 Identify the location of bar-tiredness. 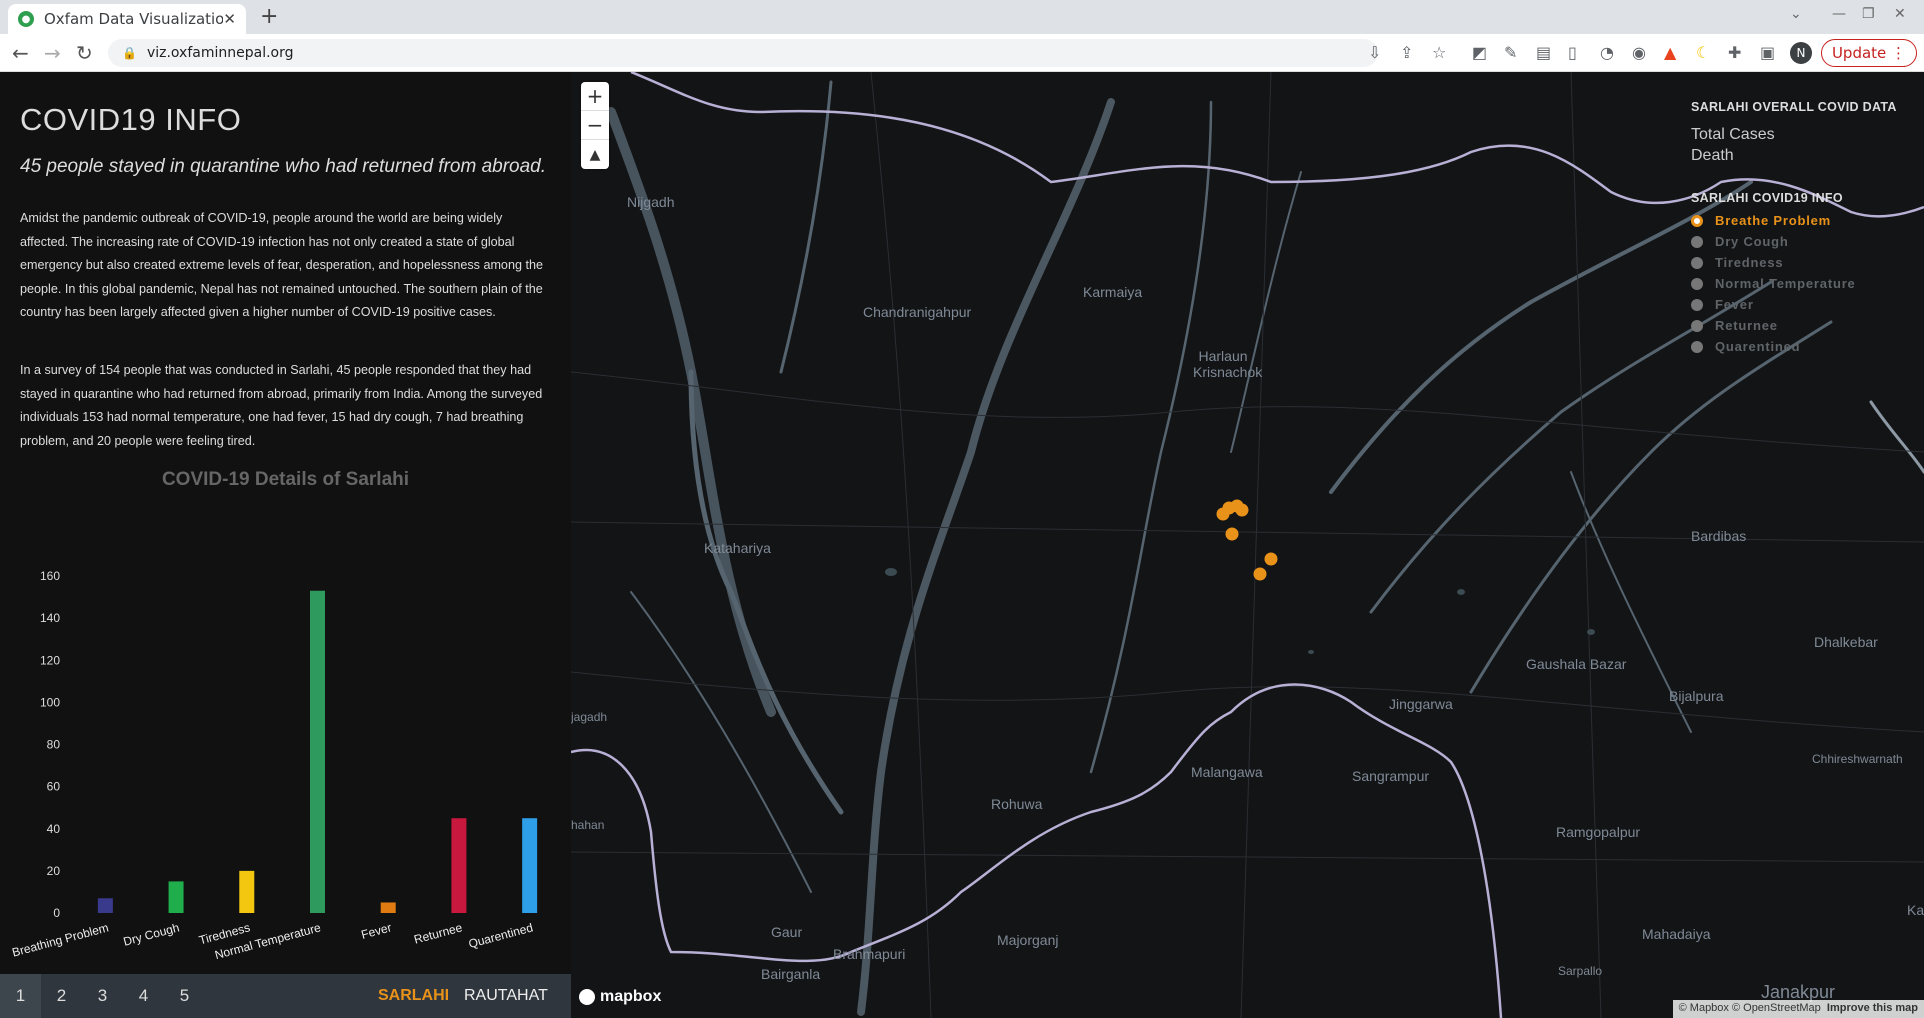
(247, 891).